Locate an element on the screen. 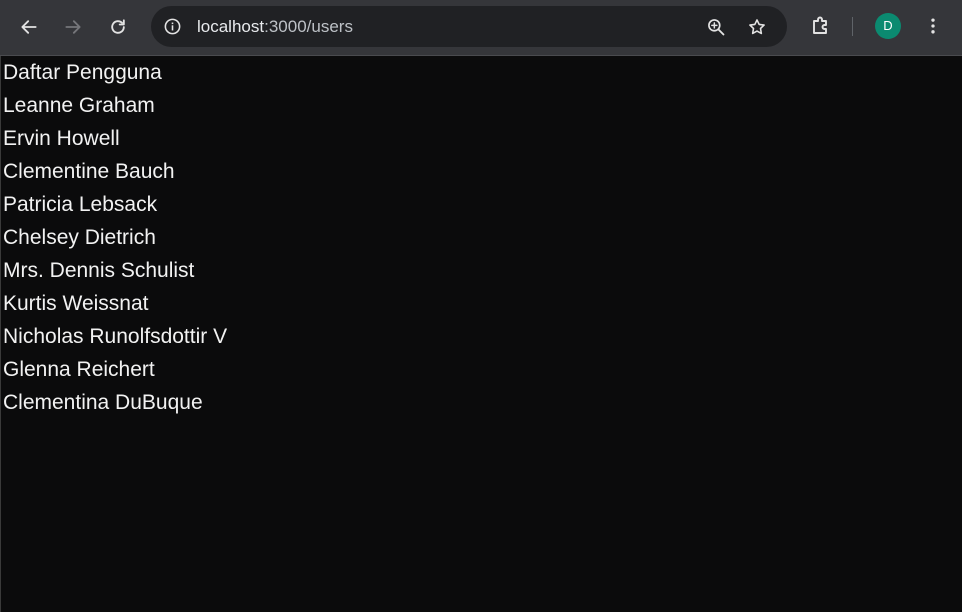 Image resolution: width=962 pixels, height=612 pixels. reload-icon is located at coordinates (118, 26).